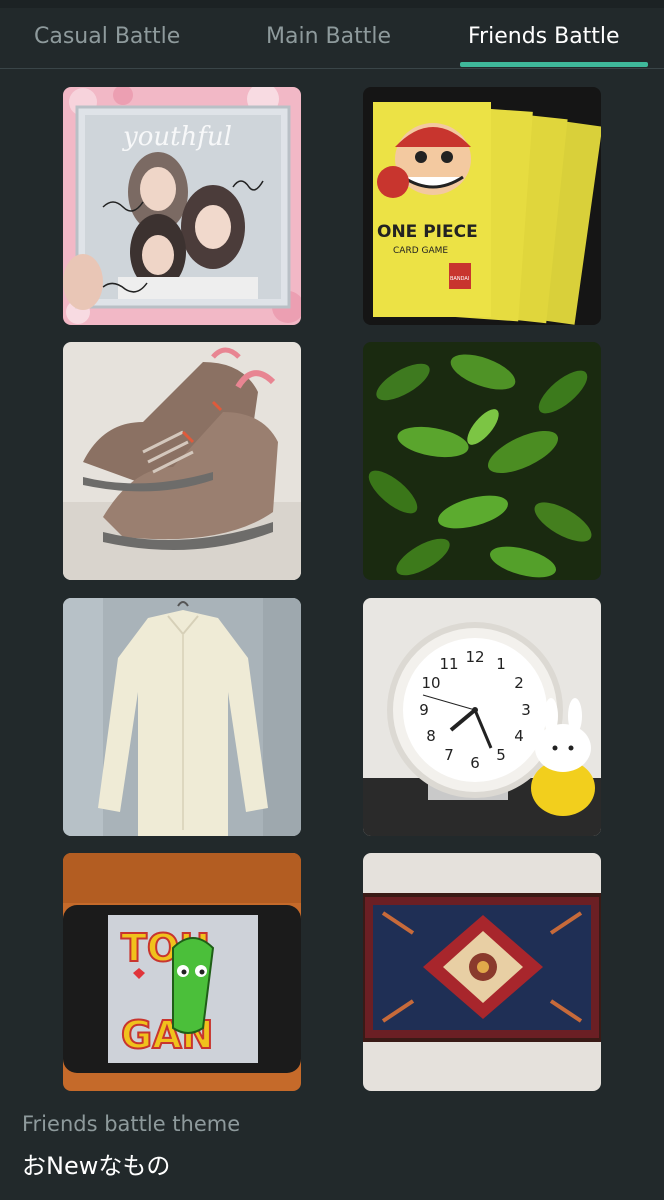 This screenshot has width=664, height=1200. Describe the element at coordinates (501, 755) in the screenshot. I see `clock-number-5: 5` at that location.